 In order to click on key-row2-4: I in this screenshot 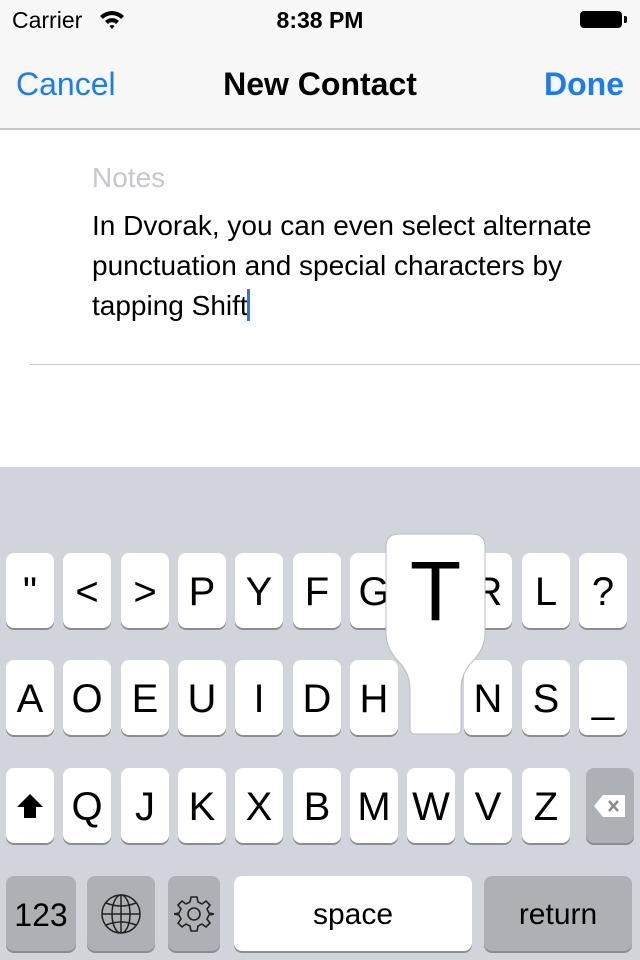, I will do `click(259, 697)`.